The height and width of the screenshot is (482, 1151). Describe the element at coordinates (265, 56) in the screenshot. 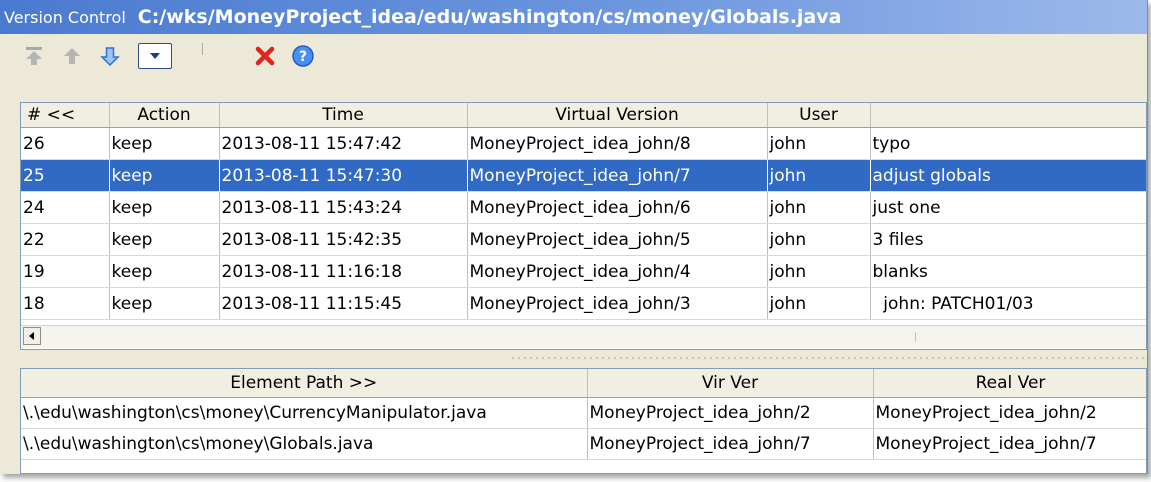

I see `delete-x-icon` at that location.